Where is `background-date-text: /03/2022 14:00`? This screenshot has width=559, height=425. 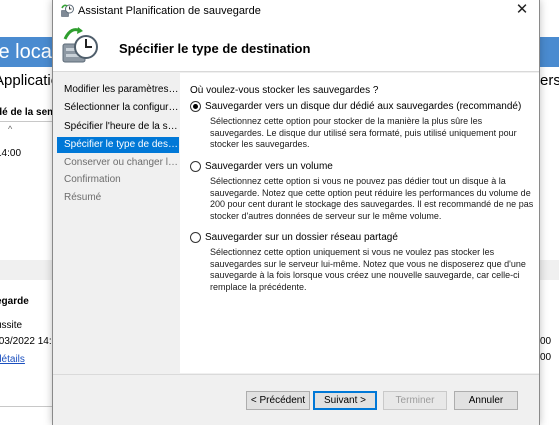
background-date-text: /03/2022 14:00 is located at coordinates (26, 341).